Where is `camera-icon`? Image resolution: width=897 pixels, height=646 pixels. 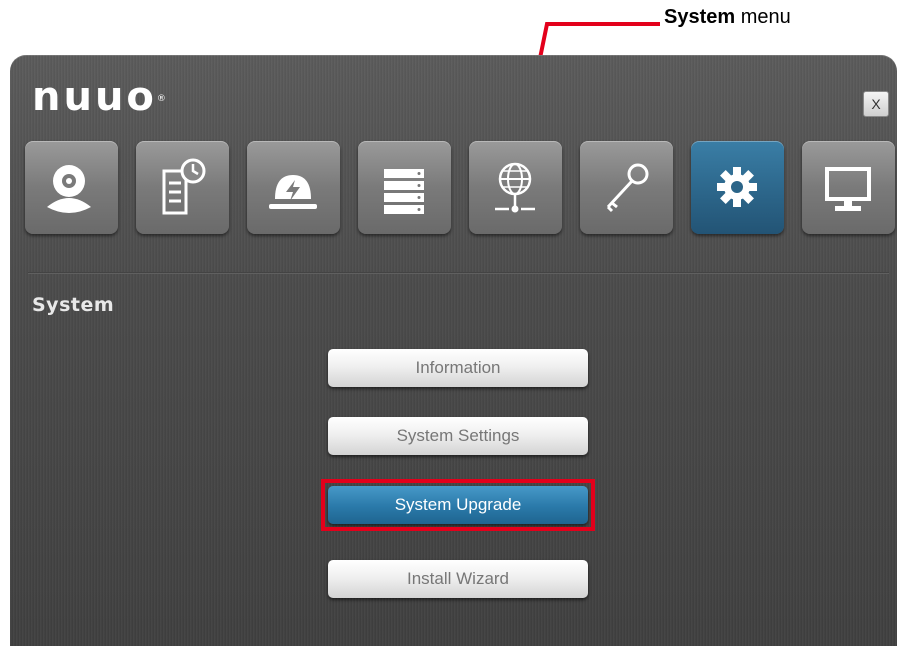
camera-icon is located at coordinates (69, 189).